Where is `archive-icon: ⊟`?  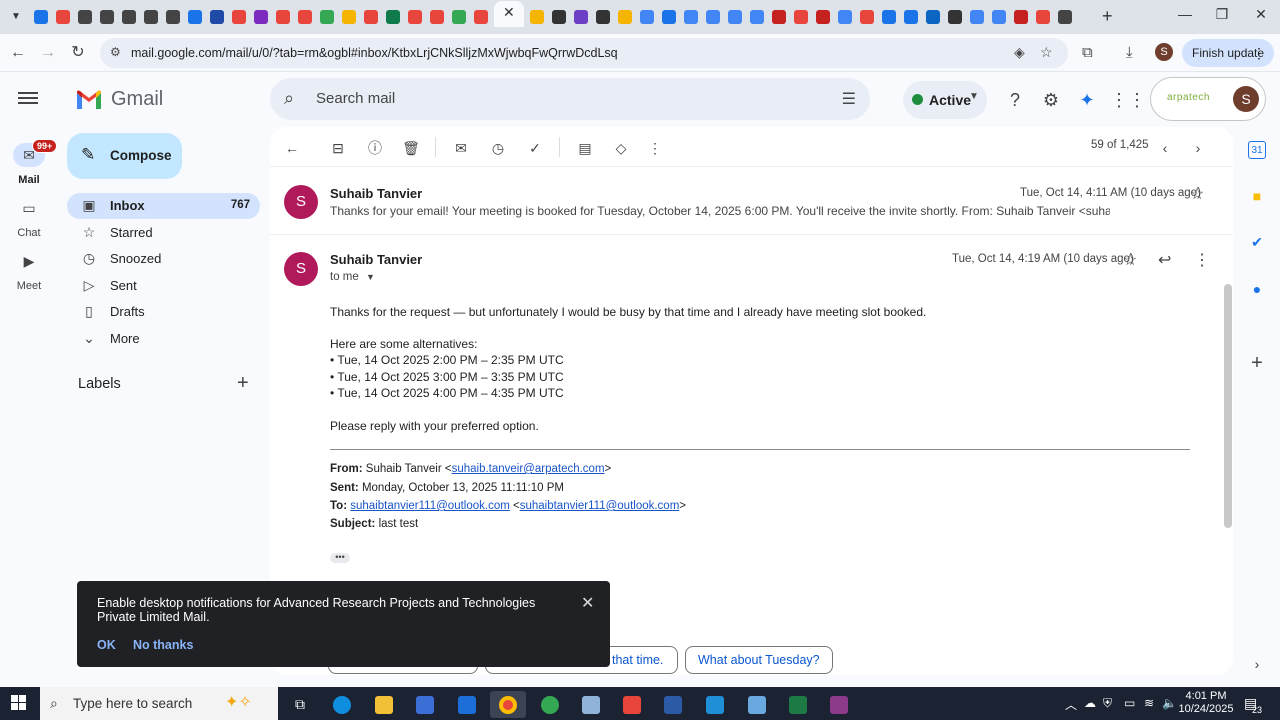
archive-icon: ⊟ is located at coordinates (338, 148).